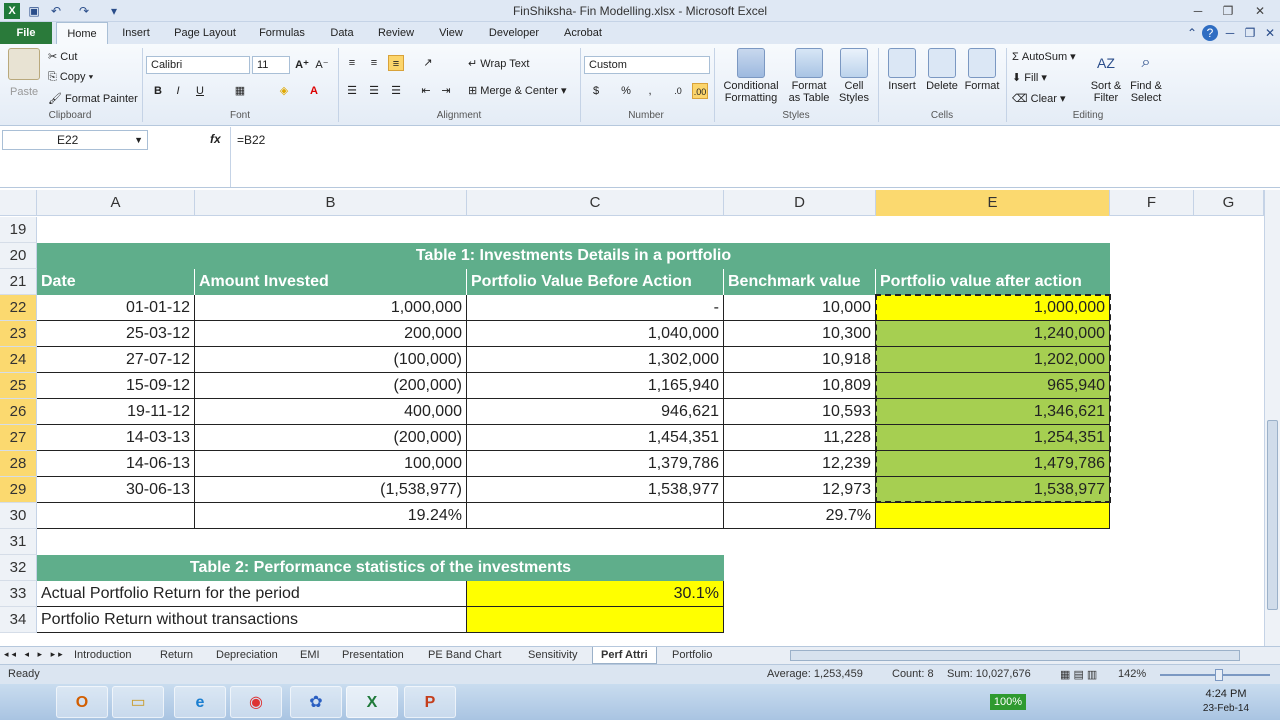 The height and width of the screenshot is (720, 1280). What do you see at coordinates (116, 360) in the screenshot?
I see `table-cell: 27-07-12` at bounding box center [116, 360].